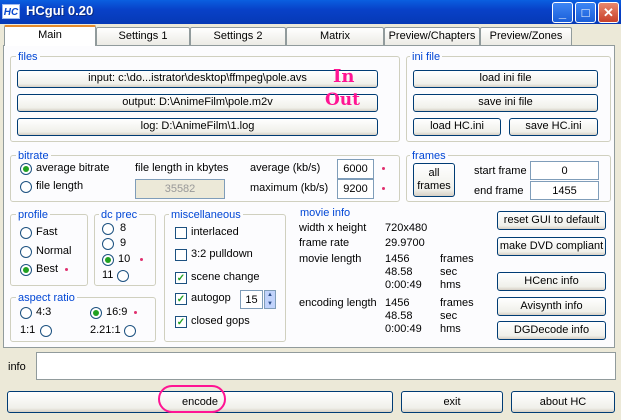  What do you see at coordinates (181, 322) in the screenshot?
I see `closed-gops-checkbox: ✓` at bounding box center [181, 322].